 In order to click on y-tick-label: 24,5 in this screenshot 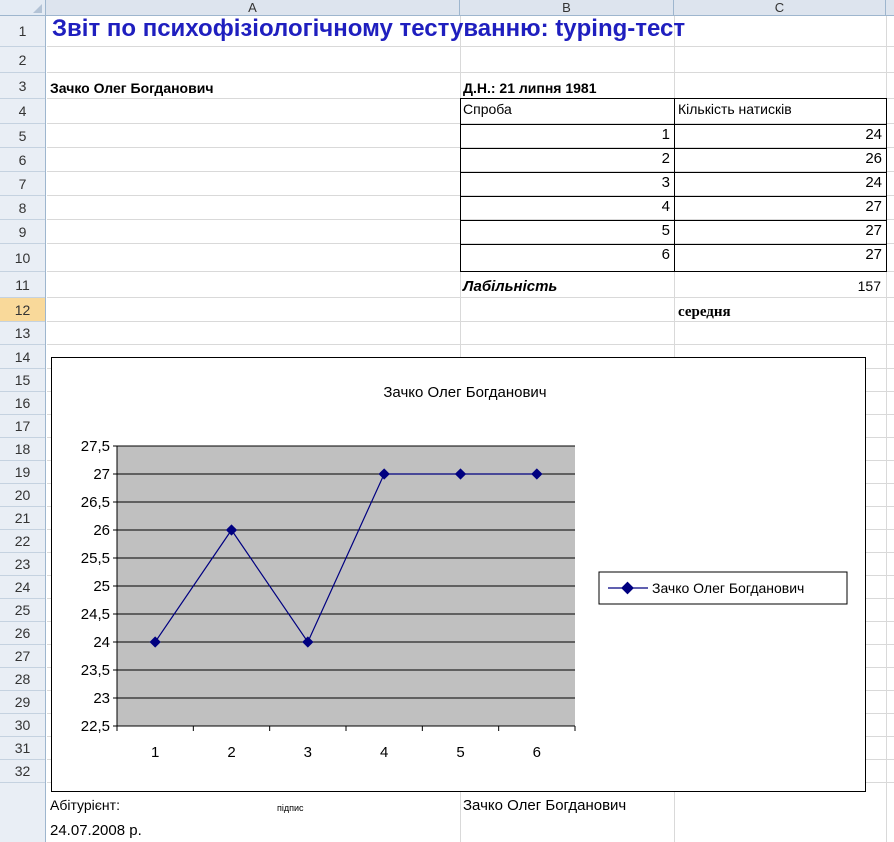, I will do `click(95, 614)`.